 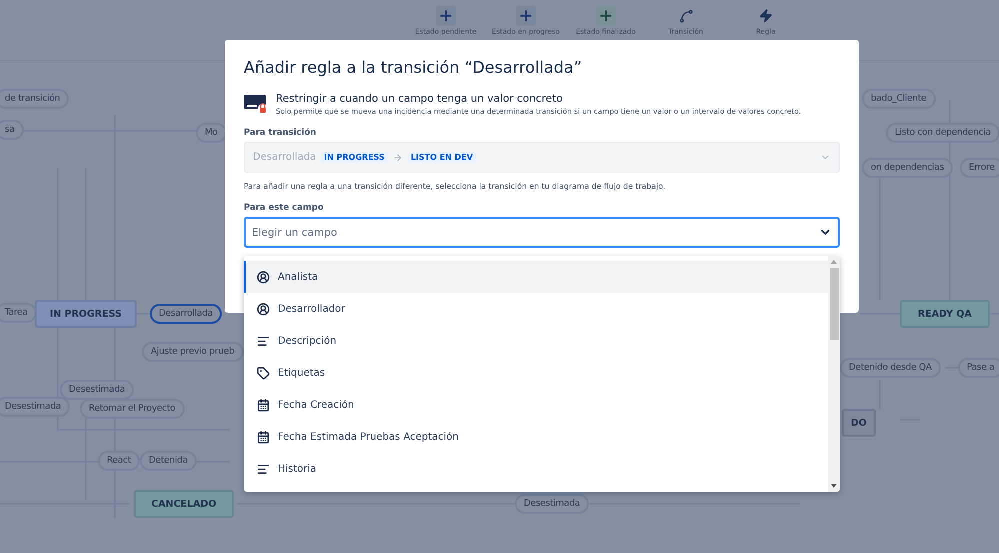 What do you see at coordinates (316, 405) in the screenshot?
I see `option-label: Fecha Creación` at bounding box center [316, 405].